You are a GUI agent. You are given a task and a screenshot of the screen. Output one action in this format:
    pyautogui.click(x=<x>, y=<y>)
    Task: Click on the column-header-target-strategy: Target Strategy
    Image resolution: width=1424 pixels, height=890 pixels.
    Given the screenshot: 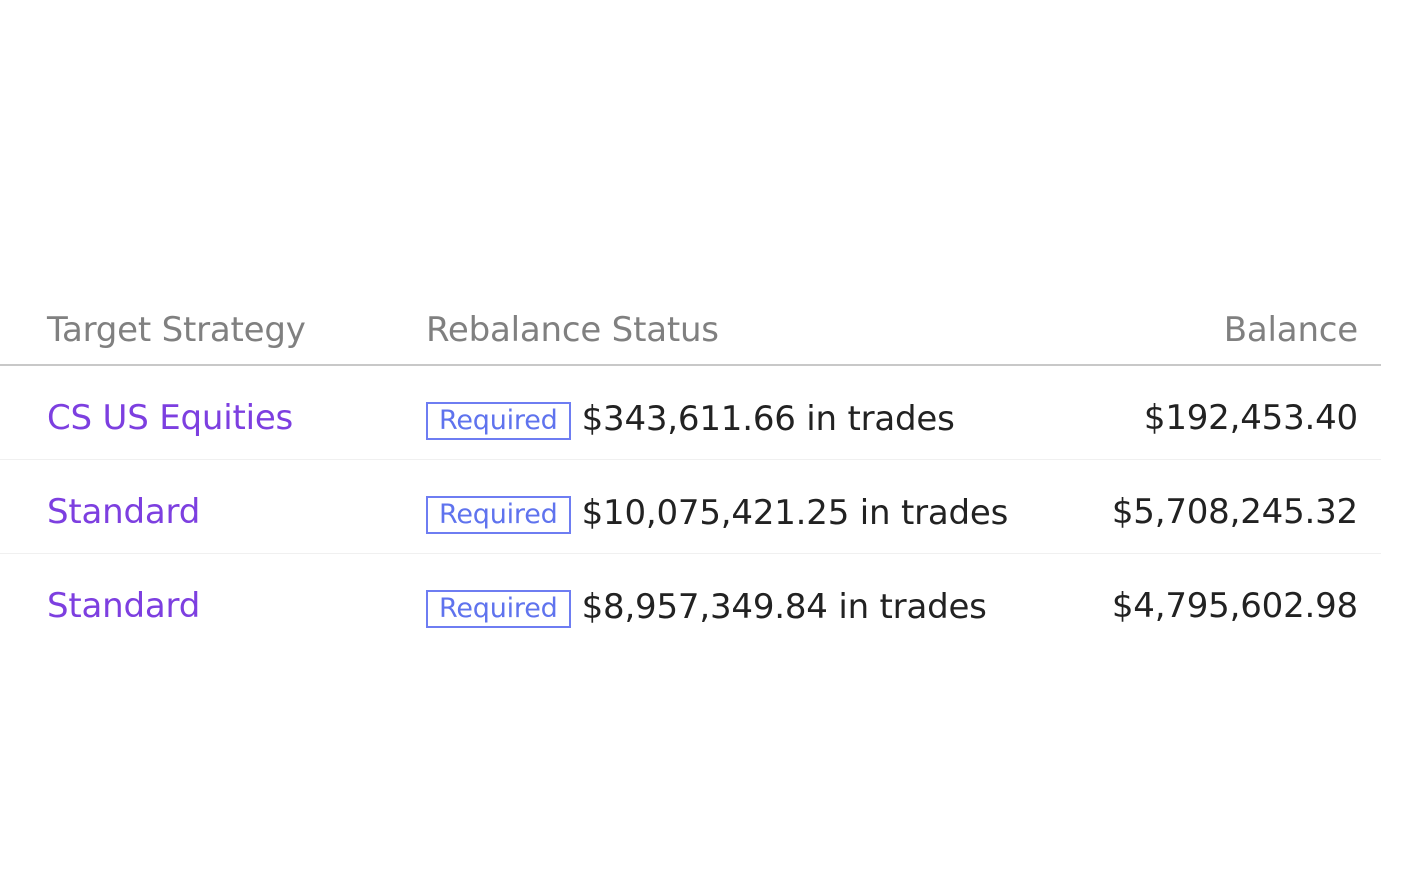 What is the action you would take?
    pyautogui.click(x=176, y=330)
    